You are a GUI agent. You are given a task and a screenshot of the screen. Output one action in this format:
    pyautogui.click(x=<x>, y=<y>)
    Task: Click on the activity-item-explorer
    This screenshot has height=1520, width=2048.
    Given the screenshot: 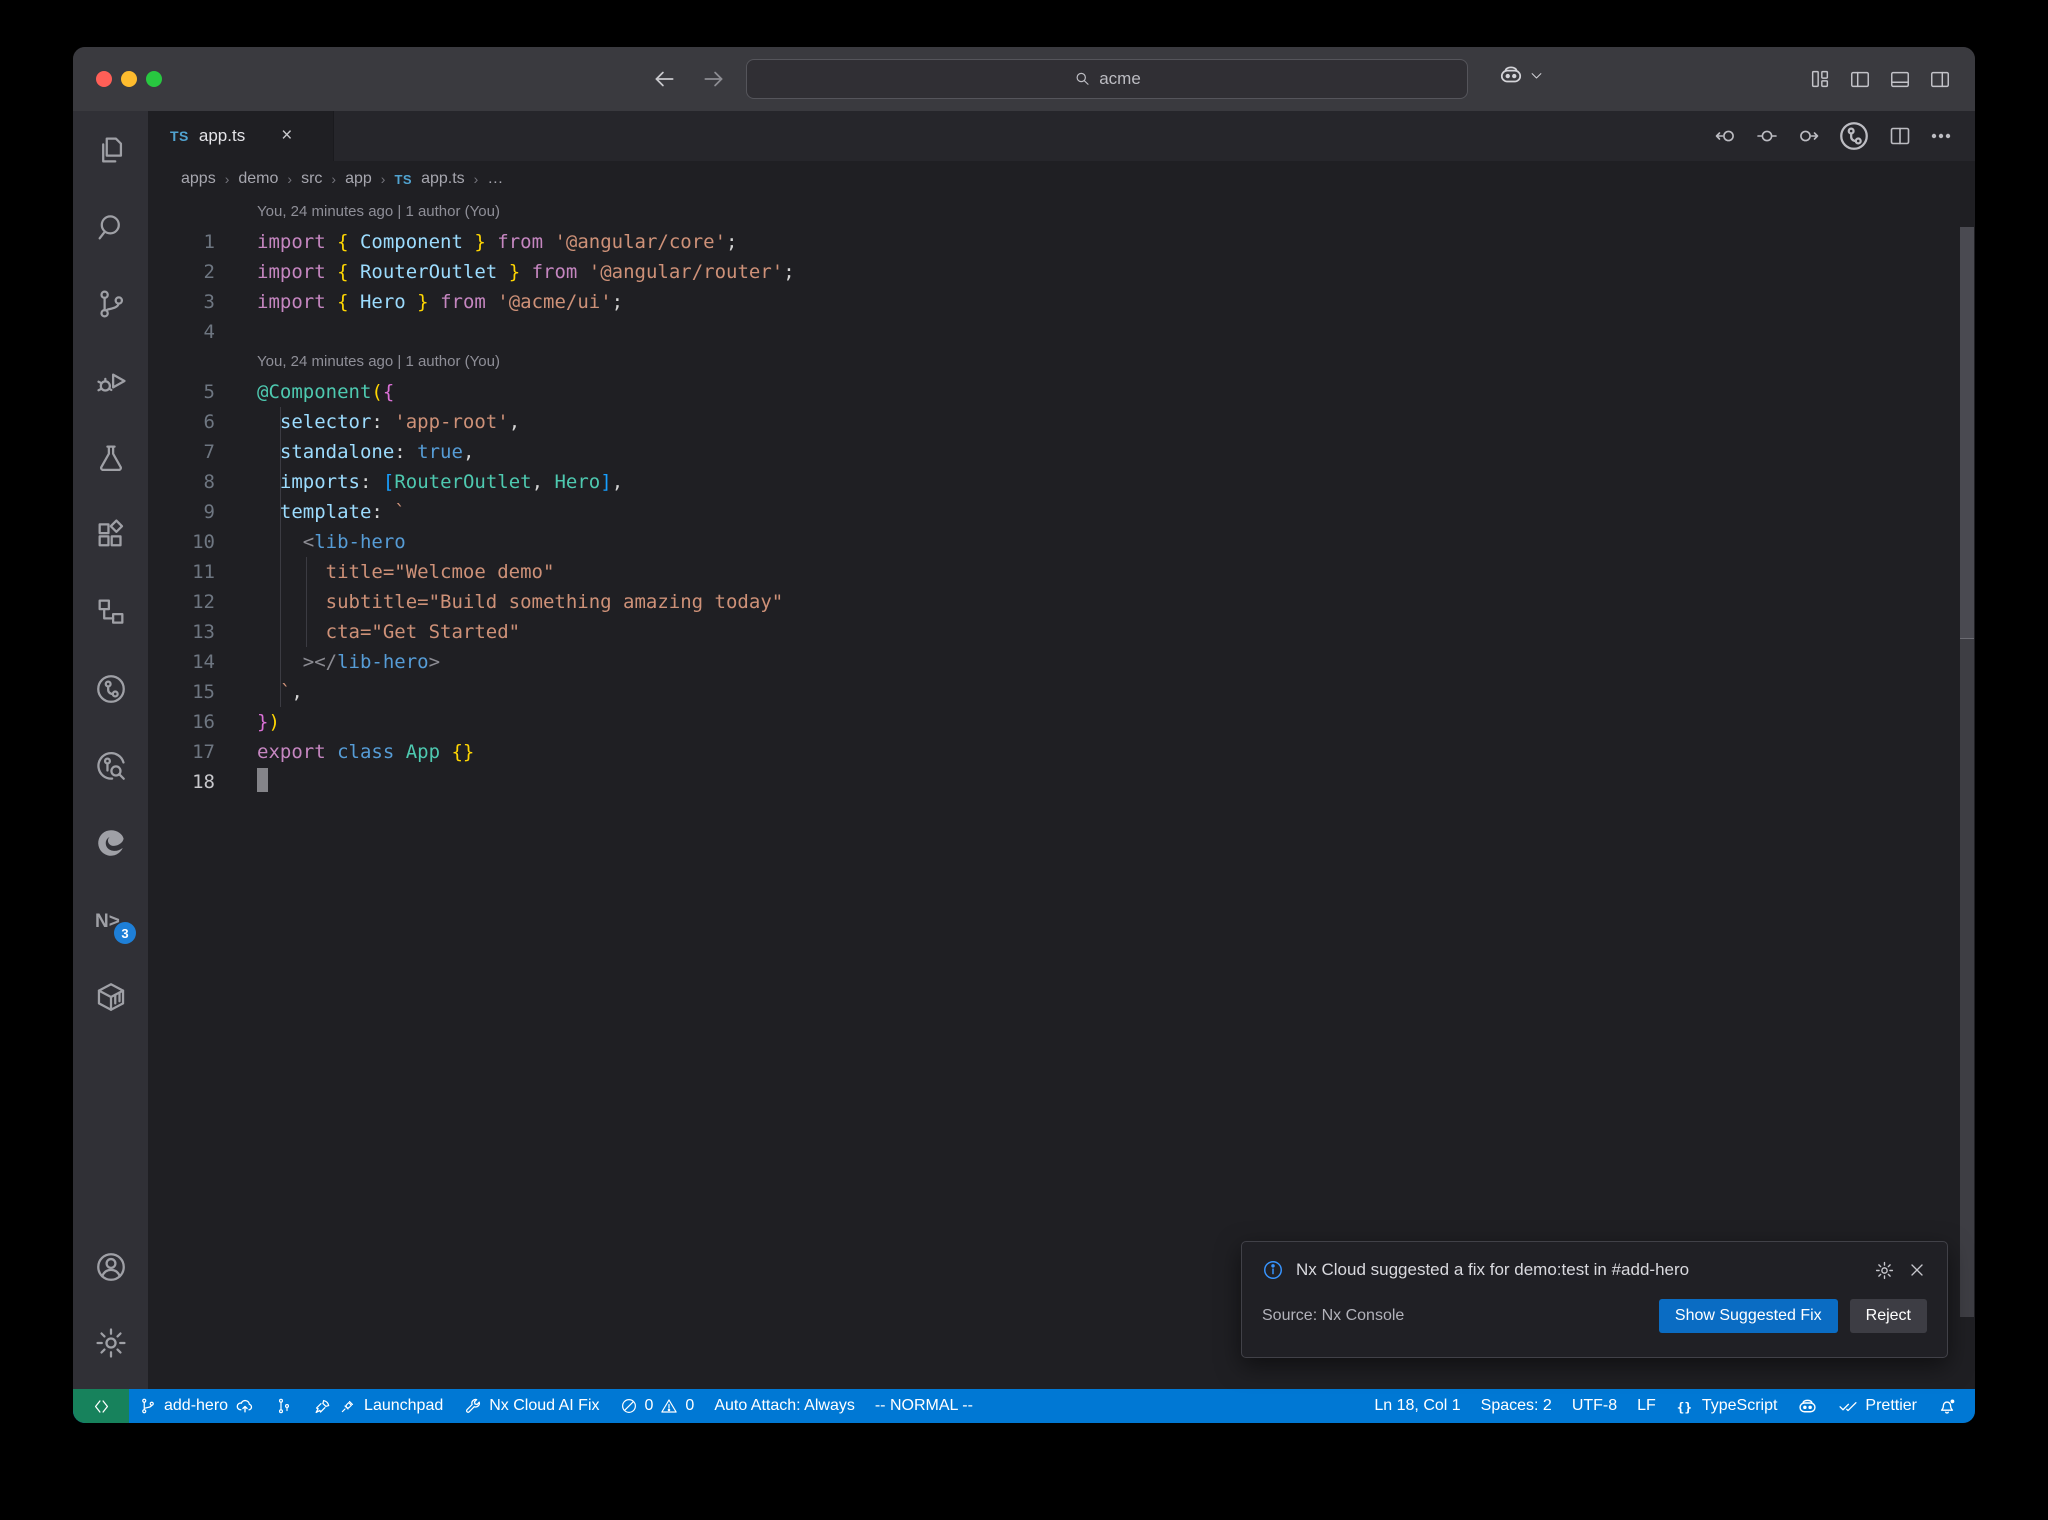 What is the action you would take?
    pyautogui.click(x=110, y=149)
    